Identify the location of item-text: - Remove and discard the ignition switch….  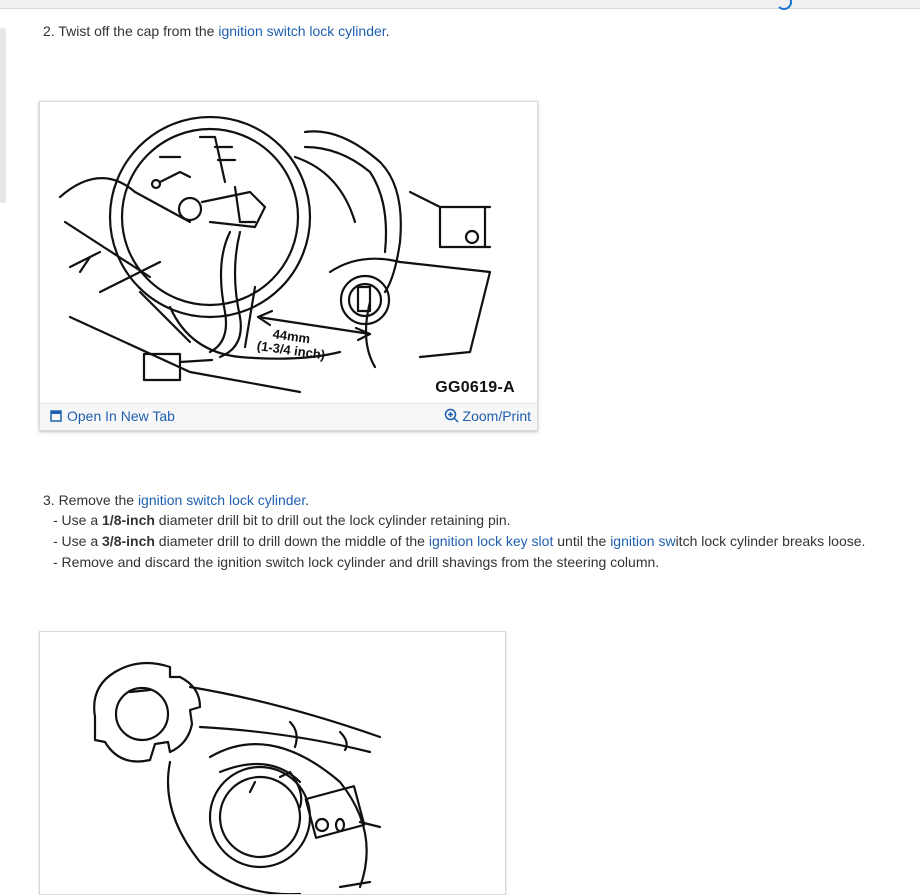
(356, 562).